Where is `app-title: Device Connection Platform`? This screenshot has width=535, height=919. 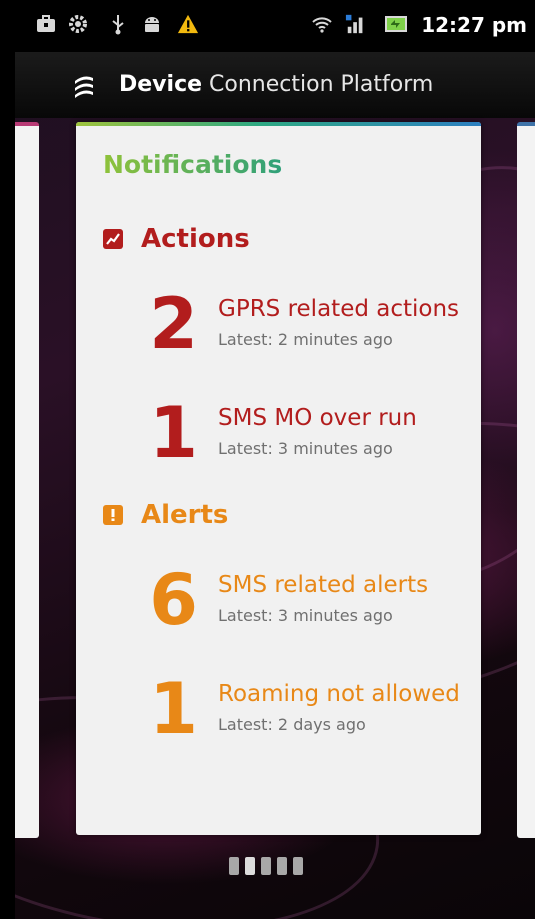
app-title: Device Connection Platform is located at coordinates (276, 84).